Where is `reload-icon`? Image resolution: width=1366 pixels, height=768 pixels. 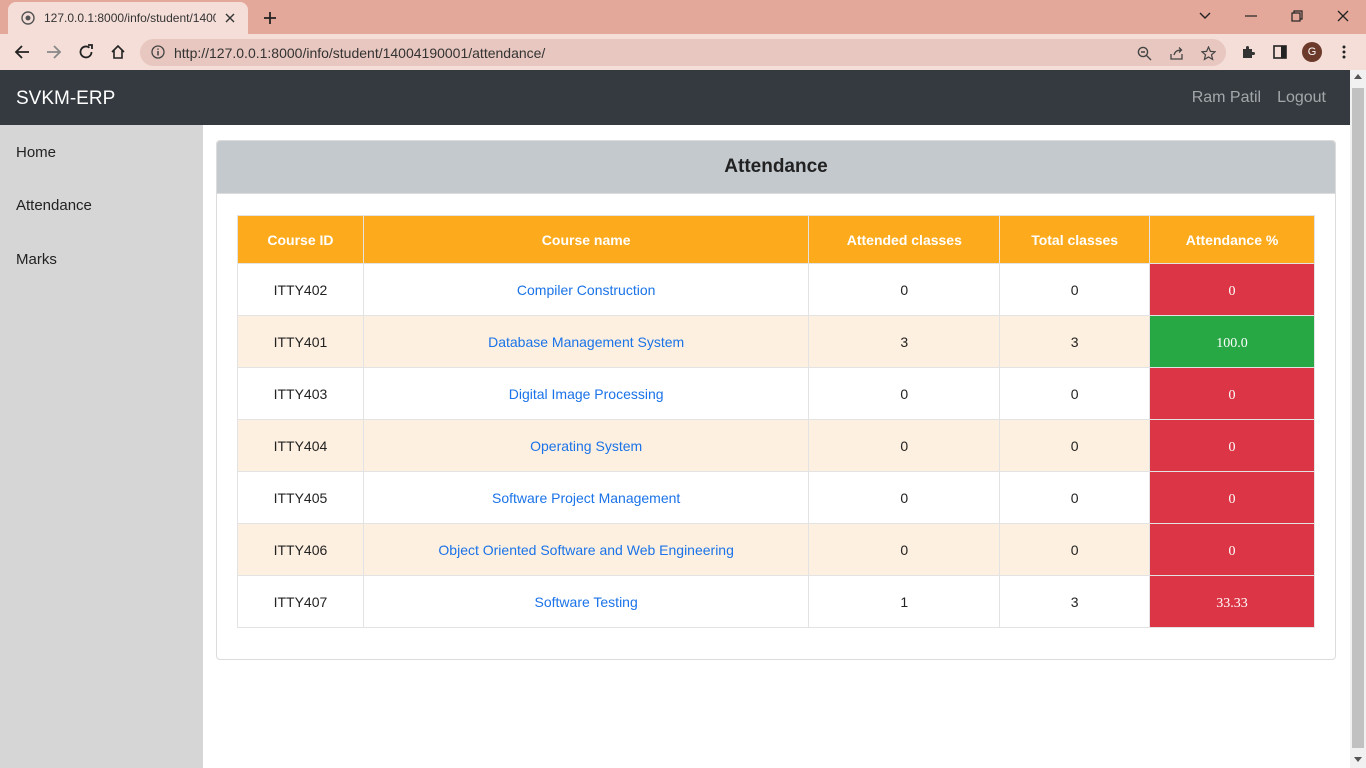
reload-icon is located at coordinates (86, 52).